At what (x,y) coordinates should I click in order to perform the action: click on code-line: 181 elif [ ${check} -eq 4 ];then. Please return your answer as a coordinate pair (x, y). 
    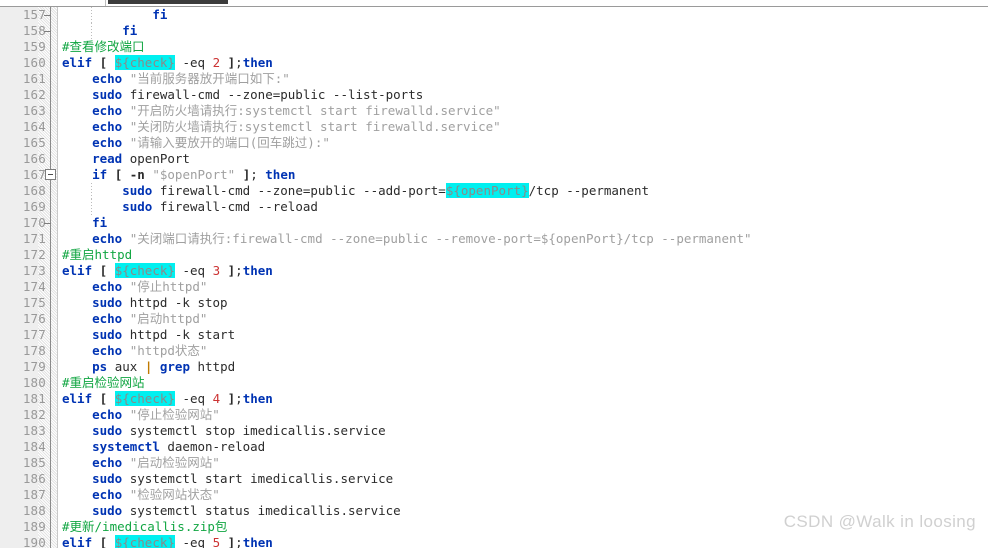
    Looking at the image, I should click on (494, 399).